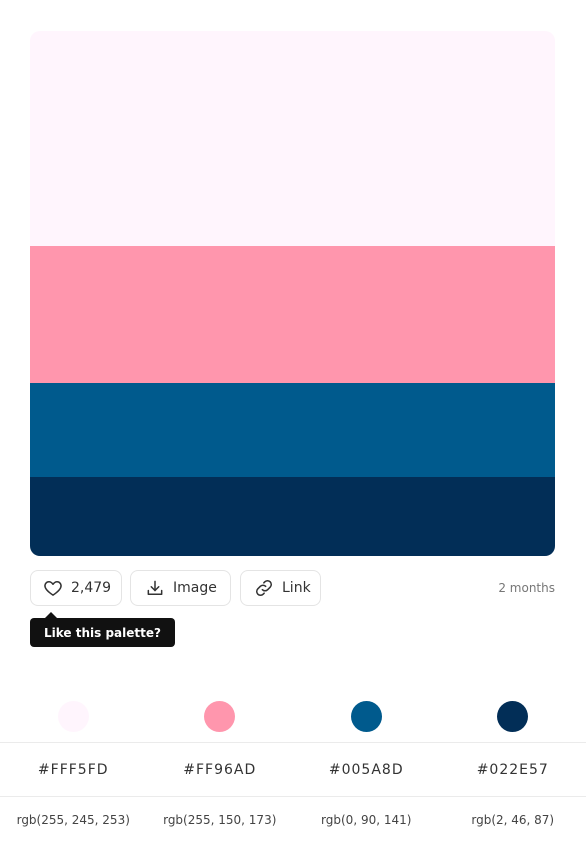 Image resolution: width=586 pixels, height=843 pixels. I want to click on copy-link-button: Link, so click(280, 588).